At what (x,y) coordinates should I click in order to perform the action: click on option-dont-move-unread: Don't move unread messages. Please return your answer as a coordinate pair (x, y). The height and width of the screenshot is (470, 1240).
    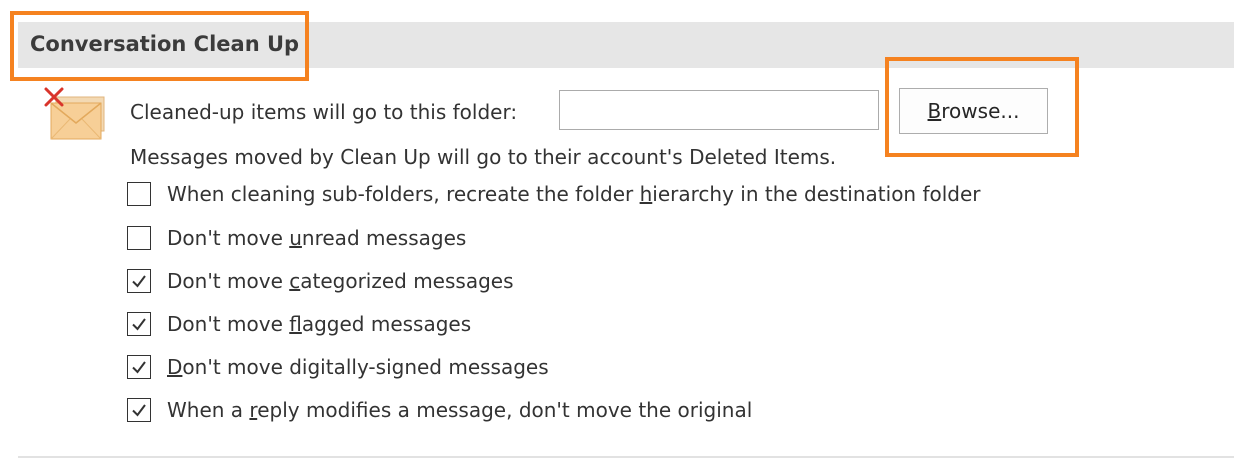
    Looking at the image, I should click on (296, 238).